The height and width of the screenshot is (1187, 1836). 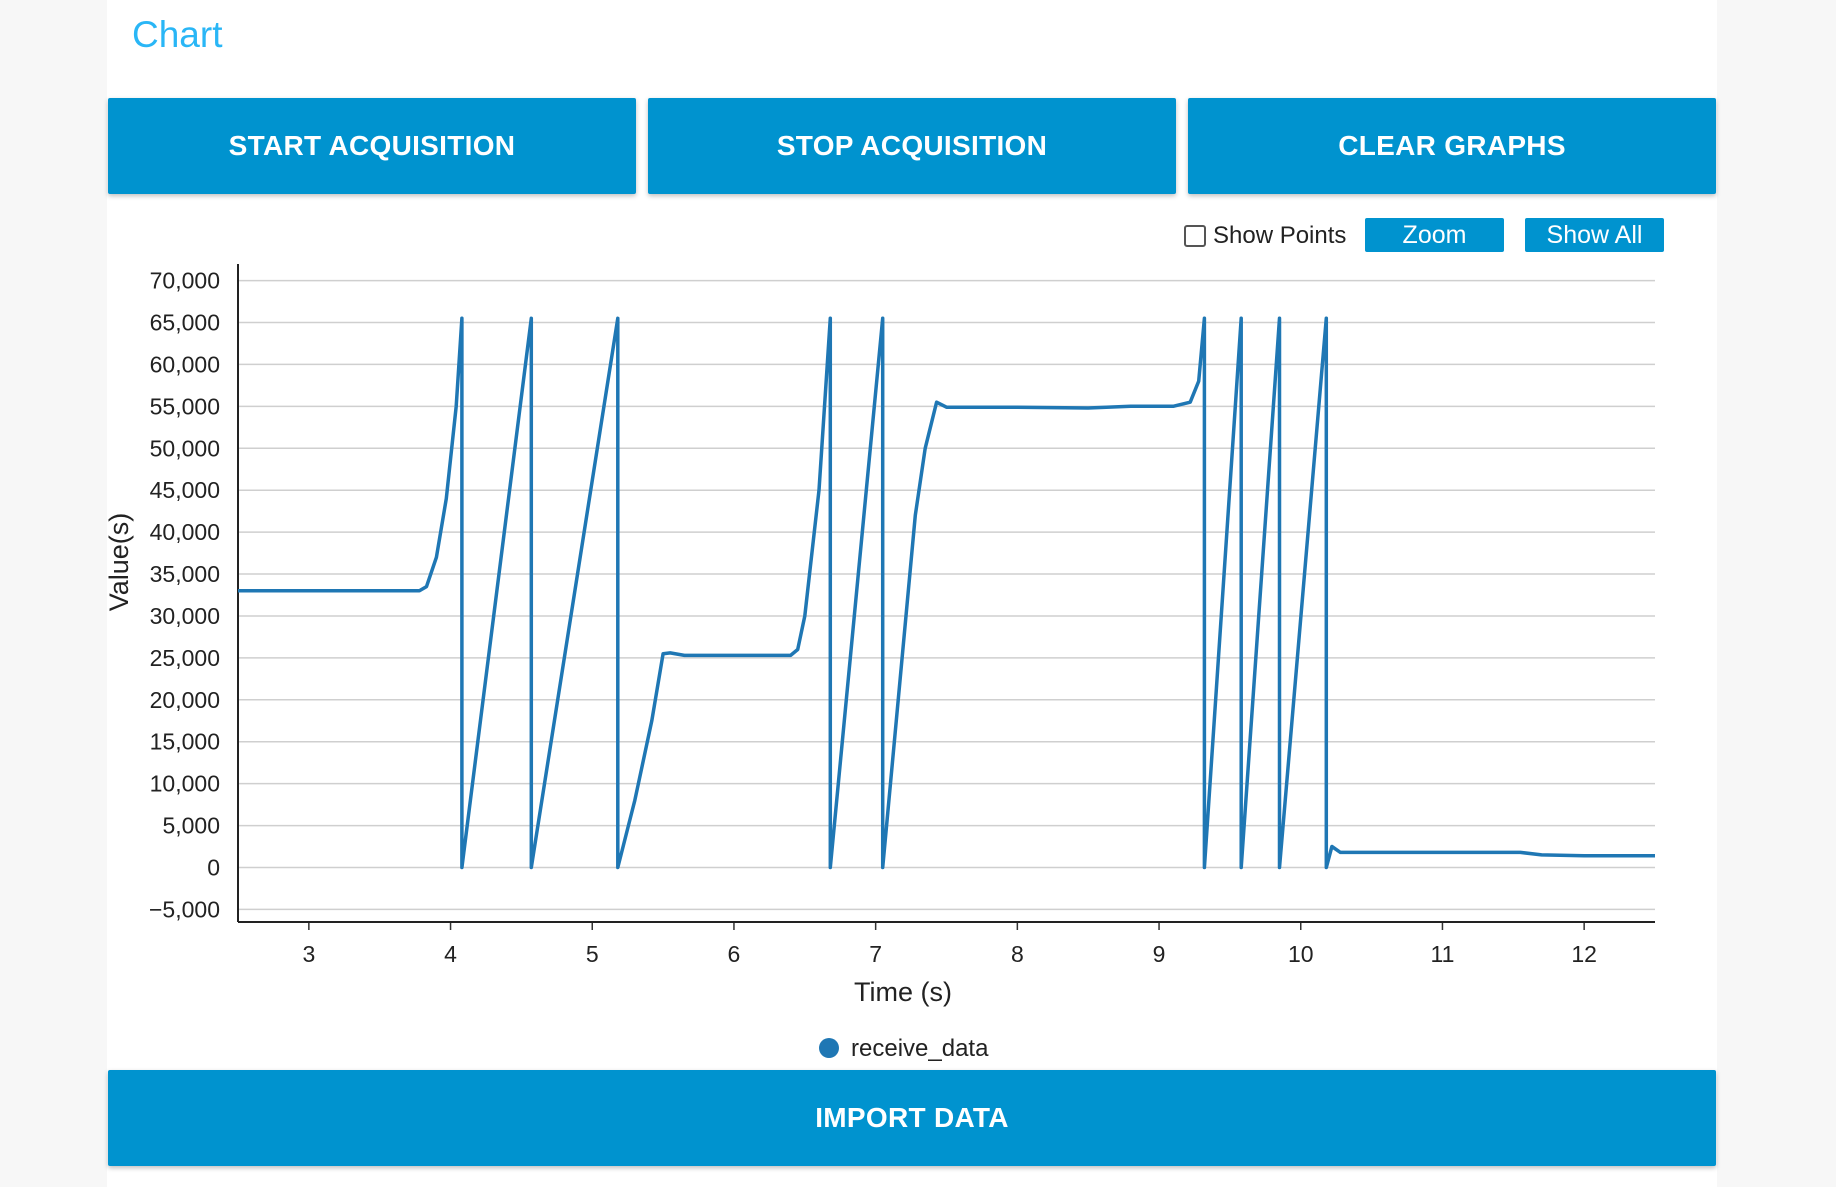 I want to click on x-axis-title: Time (s), so click(x=903, y=992).